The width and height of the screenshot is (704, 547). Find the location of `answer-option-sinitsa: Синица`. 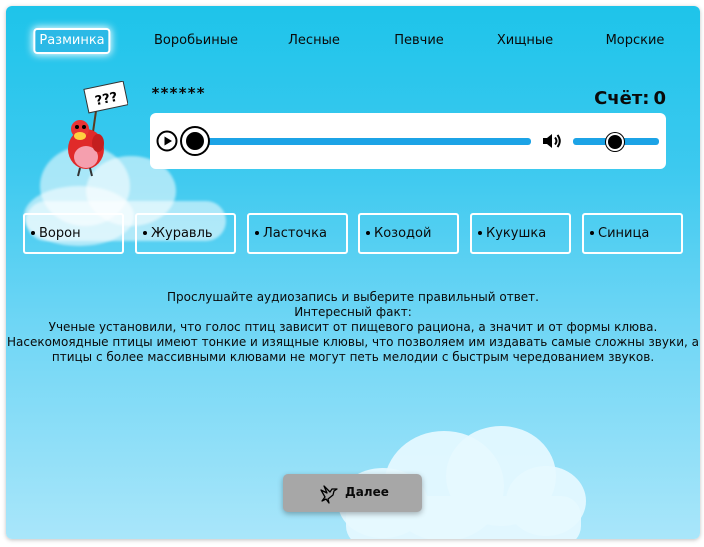

answer-option-sinitsa: Синица is located at coordinates (632, 233).